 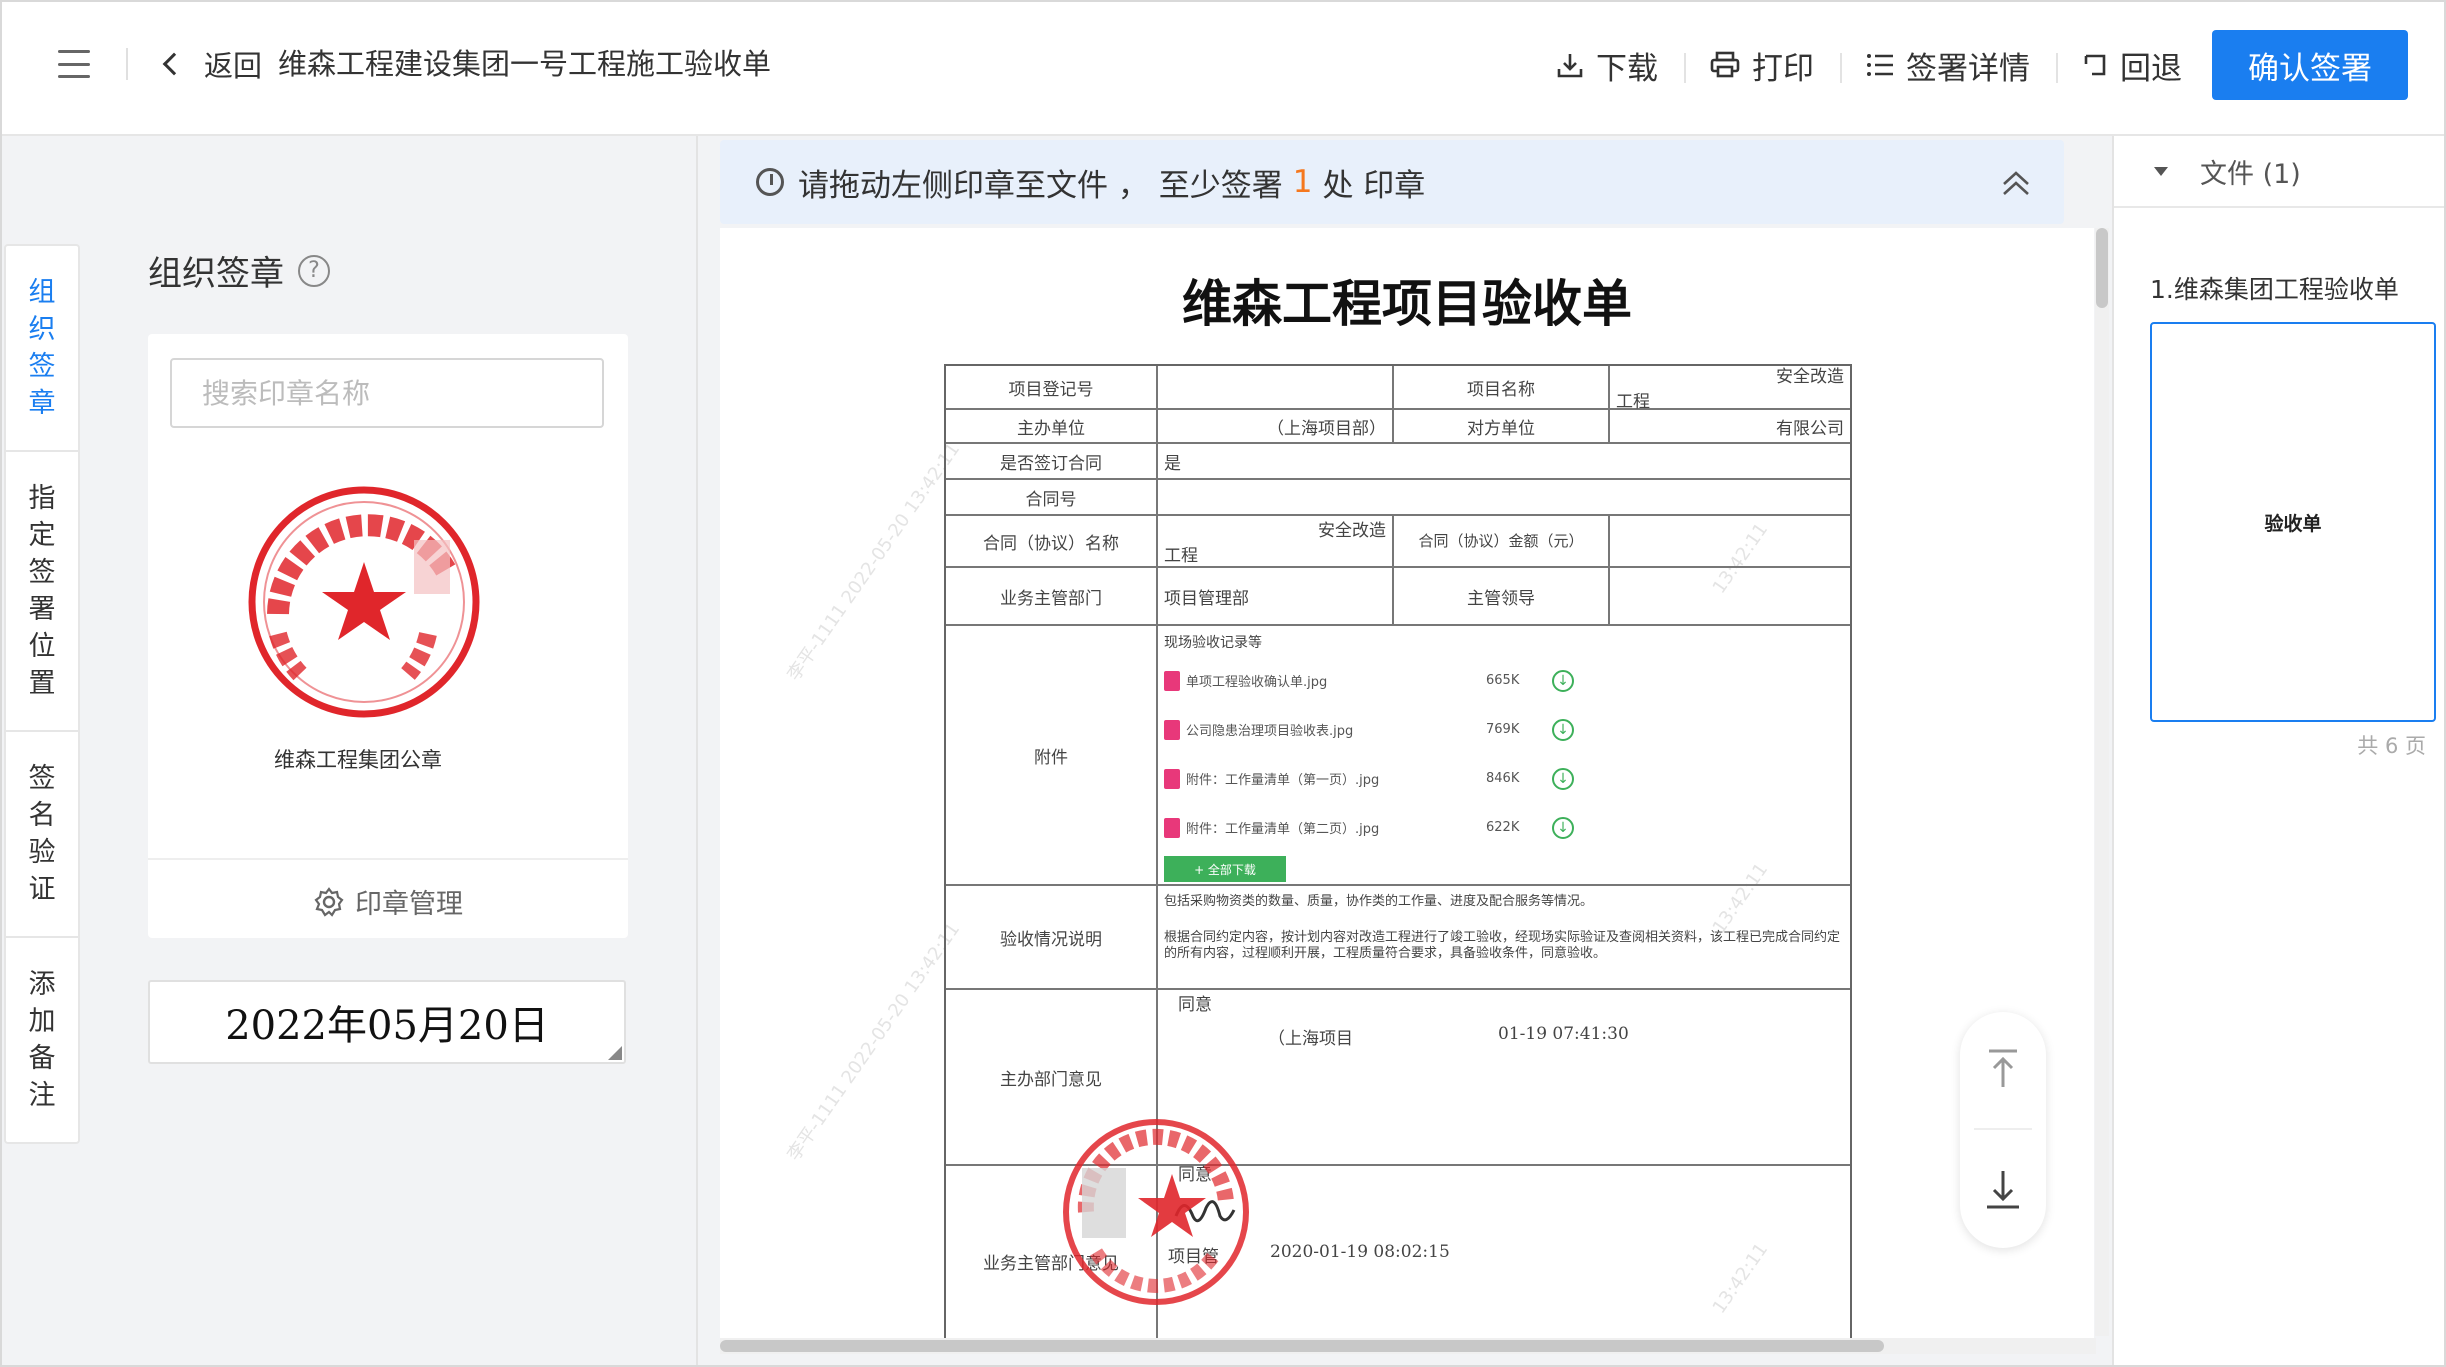 What do you see at coordinates (2310, 65) in the screenshot?
I see `confirm-sign-button: 确认签署` at bounding box center [2310, 65].